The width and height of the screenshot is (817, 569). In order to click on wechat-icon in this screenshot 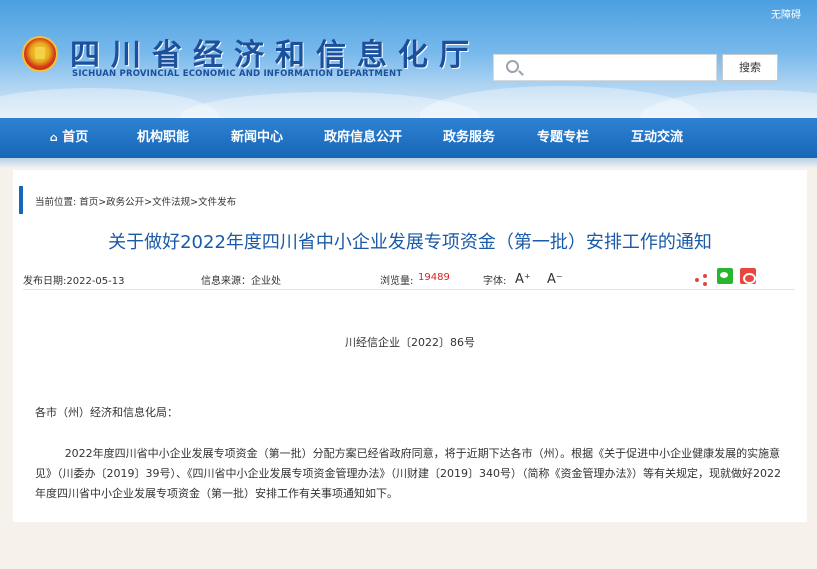, I will do `click(725, 276)`.